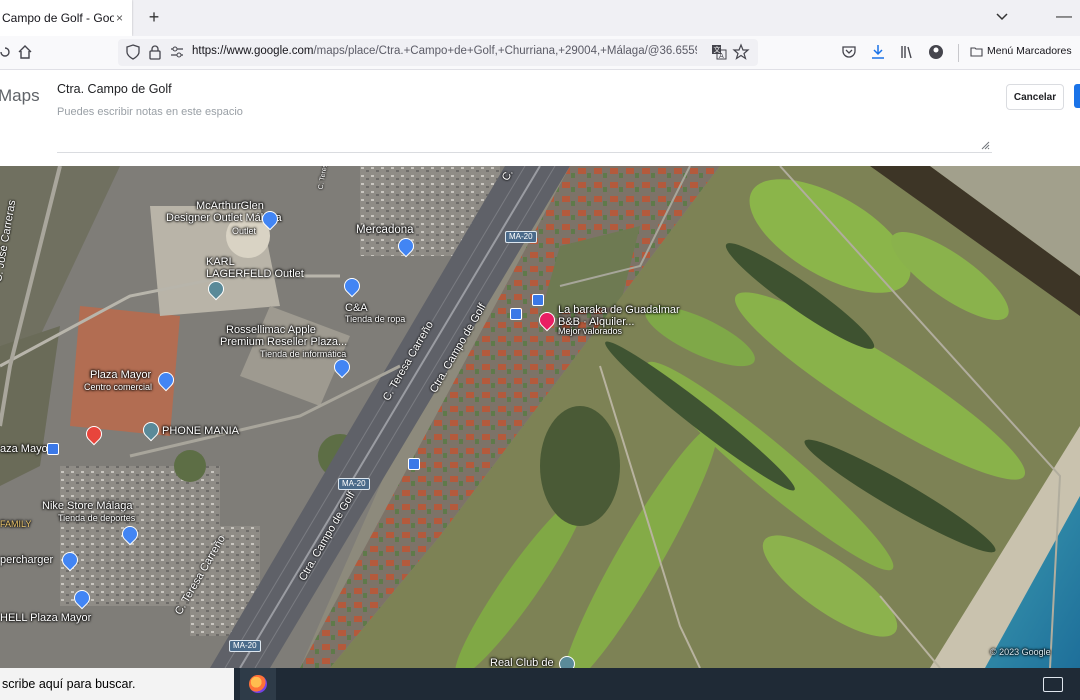 This screenshot has width=1080, height=700. I want to click on map-copyright: © 2023 Google, so click(1020, 652).